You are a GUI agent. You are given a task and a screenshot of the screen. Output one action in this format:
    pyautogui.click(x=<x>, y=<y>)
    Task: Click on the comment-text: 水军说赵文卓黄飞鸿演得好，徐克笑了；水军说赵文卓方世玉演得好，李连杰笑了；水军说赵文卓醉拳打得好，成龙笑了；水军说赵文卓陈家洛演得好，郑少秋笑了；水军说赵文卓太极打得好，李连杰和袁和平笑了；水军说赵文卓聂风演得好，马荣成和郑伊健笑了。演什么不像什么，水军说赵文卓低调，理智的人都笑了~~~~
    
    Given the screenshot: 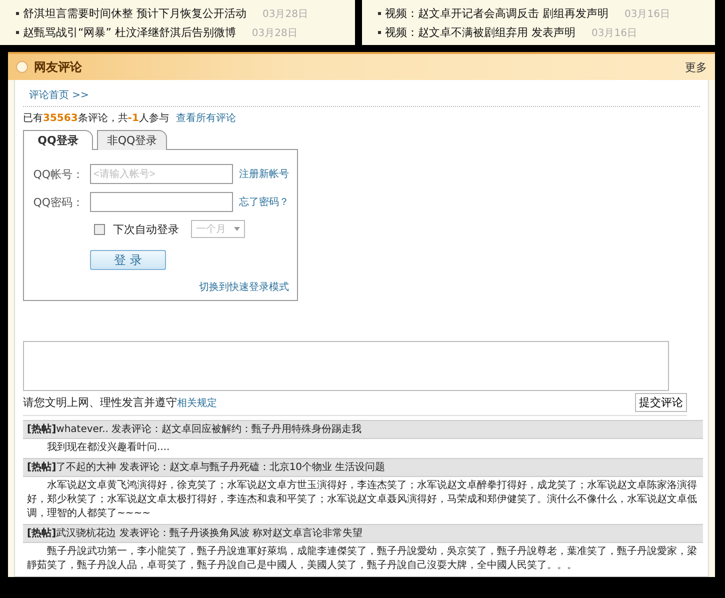 What is the action you would take?
    pyautogui.click(x=362, y=499)
    